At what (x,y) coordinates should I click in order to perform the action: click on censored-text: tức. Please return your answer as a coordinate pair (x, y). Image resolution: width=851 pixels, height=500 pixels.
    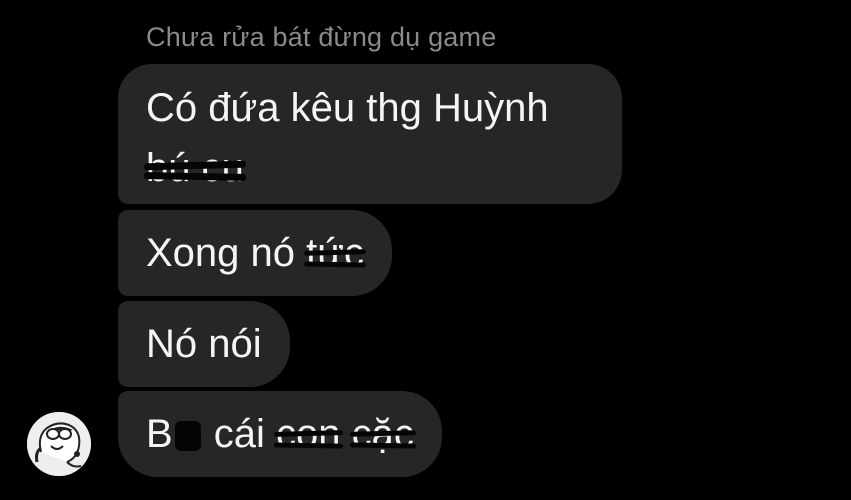
    Looking at the image, I should click on (335, 253).